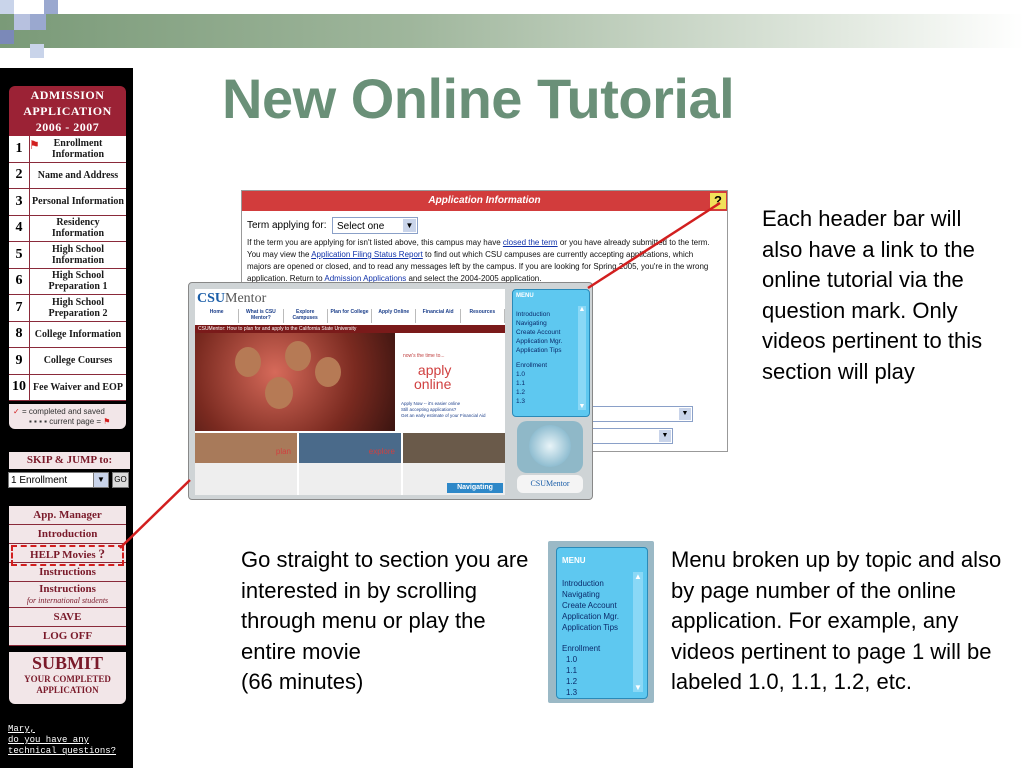  Describe the element at coordinates (295, 382) in the screenshot. I see `students-photo` at that location.